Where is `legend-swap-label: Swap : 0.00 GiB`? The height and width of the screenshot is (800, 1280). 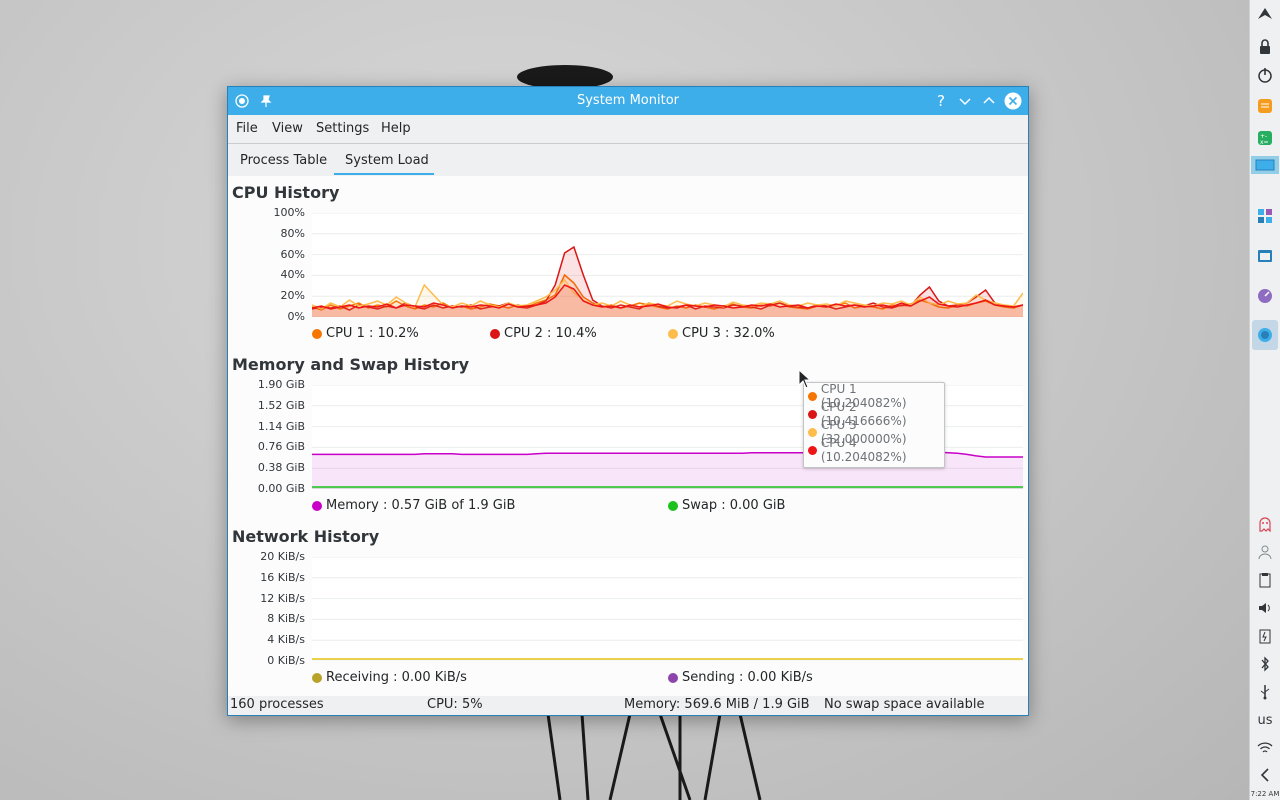
legend-swap-label: Swap : 0.00 GiB is located at coordinates (734, 505).